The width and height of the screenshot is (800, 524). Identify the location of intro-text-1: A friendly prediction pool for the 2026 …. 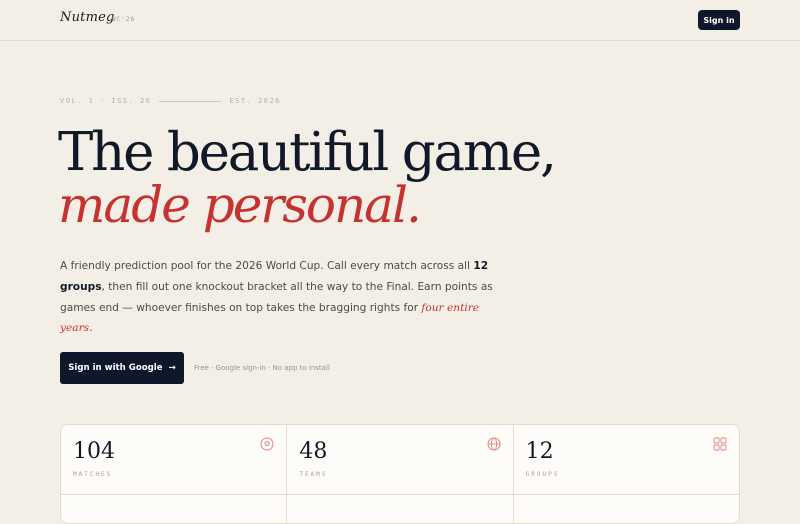
(267, 266).